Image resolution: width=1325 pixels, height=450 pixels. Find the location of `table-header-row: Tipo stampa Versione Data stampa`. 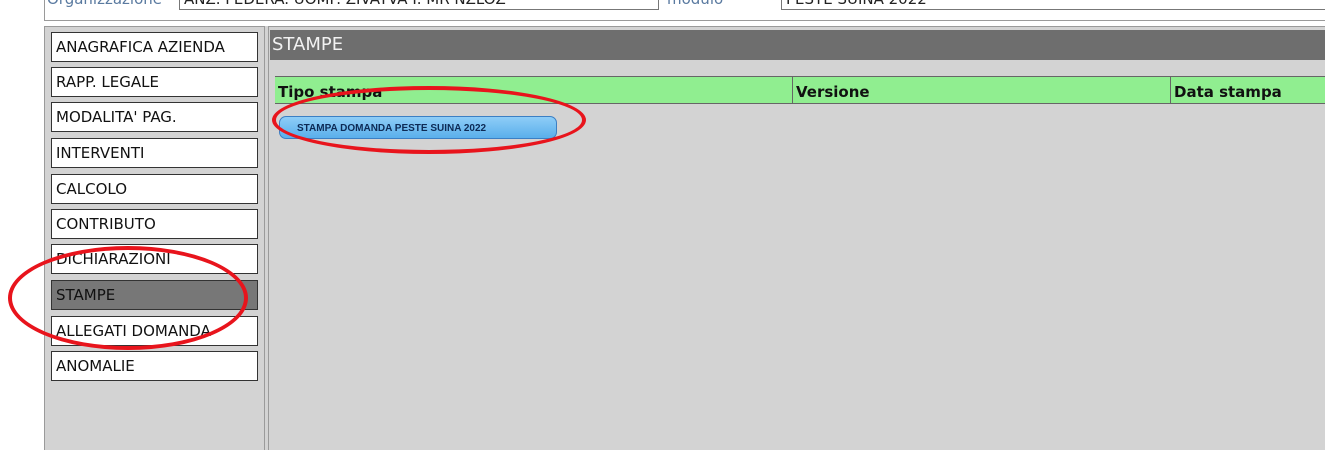

table-header-row: Tipo stampa Versione Data stampa is located at coordinates (800, 90).